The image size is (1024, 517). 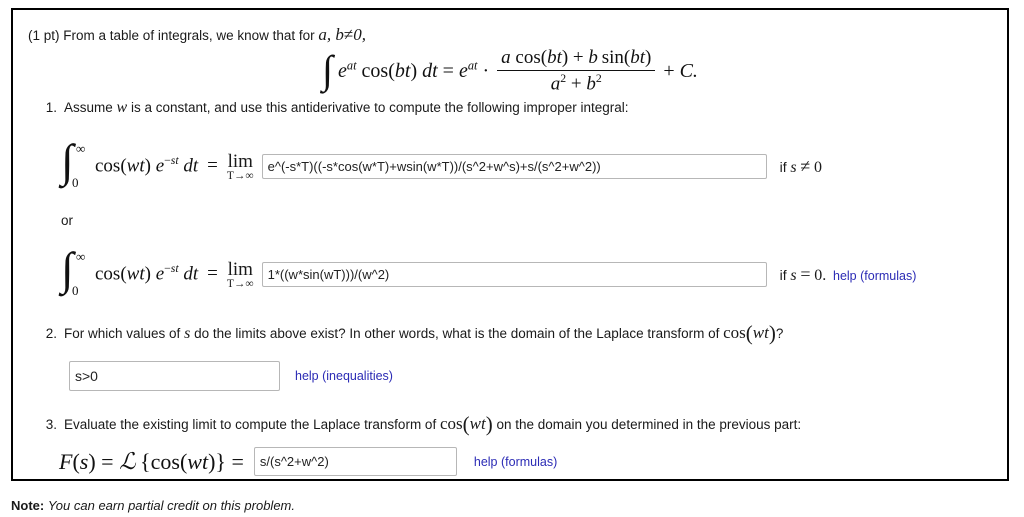 I want to click on equals-sign-1: =, so click(x=212, y=165).